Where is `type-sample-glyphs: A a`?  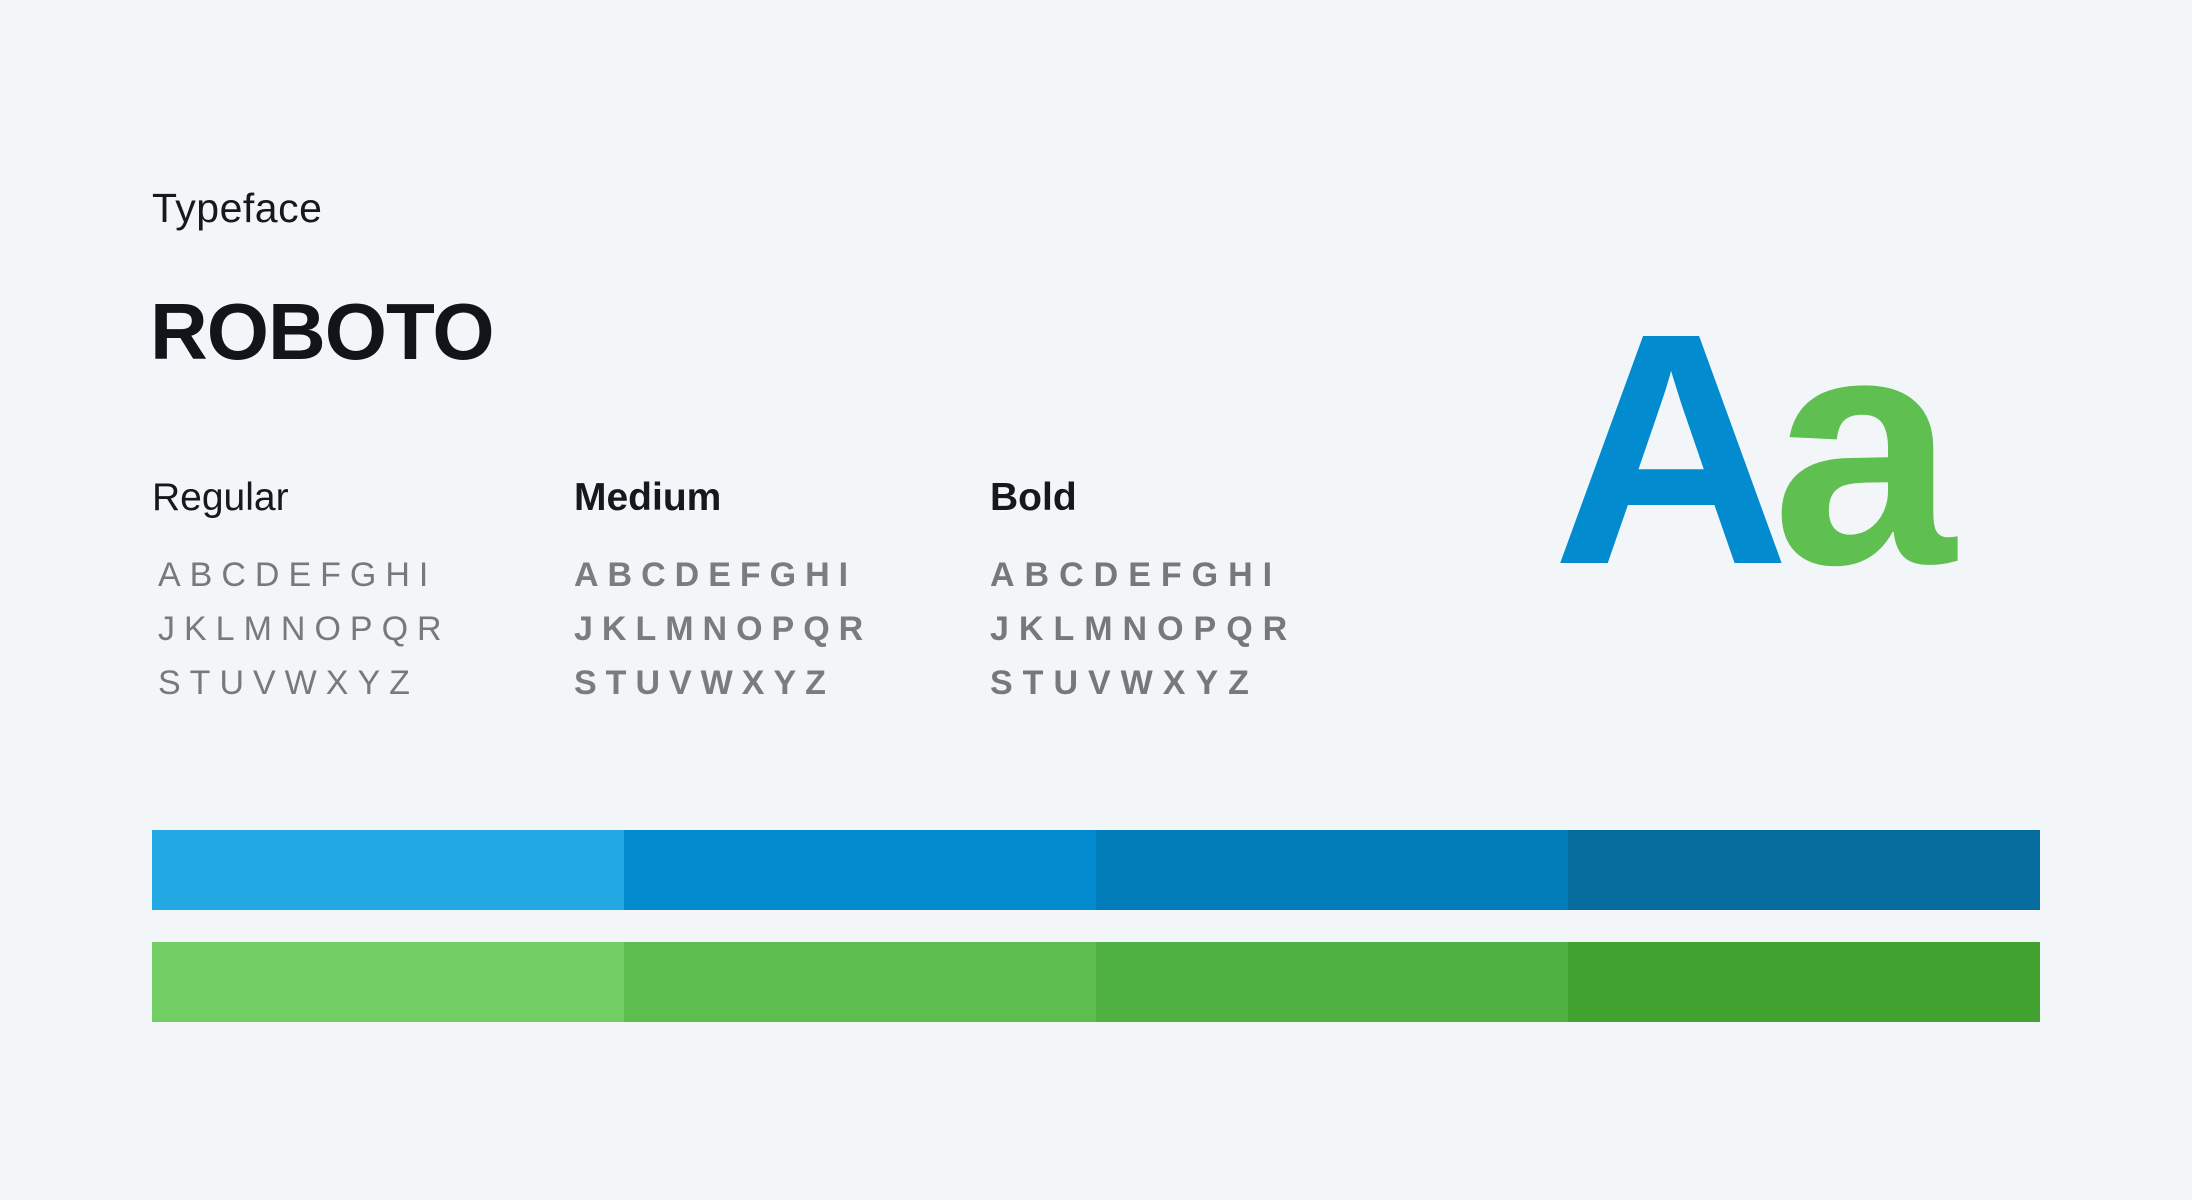
type-sample-glyphs: A a is located at coordinates (1754, 449).